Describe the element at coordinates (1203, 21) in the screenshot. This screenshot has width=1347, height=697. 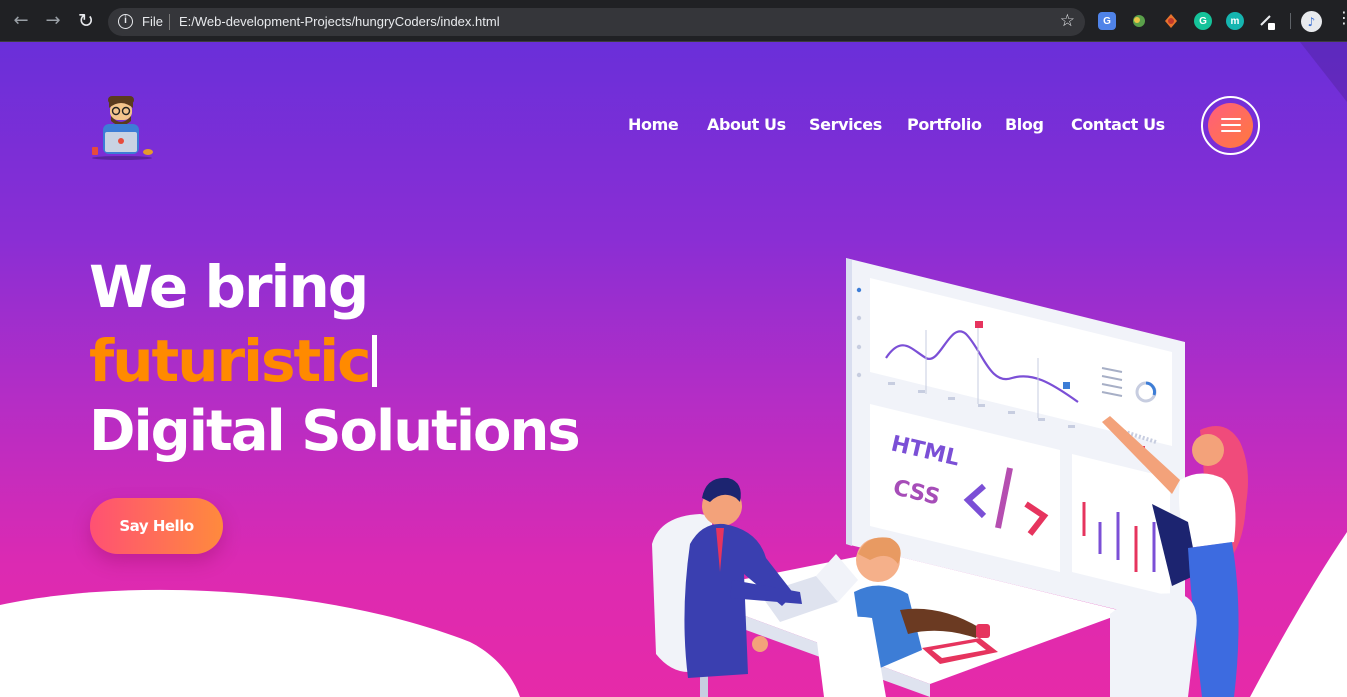
I see `grammarly-icon: G` at that location.